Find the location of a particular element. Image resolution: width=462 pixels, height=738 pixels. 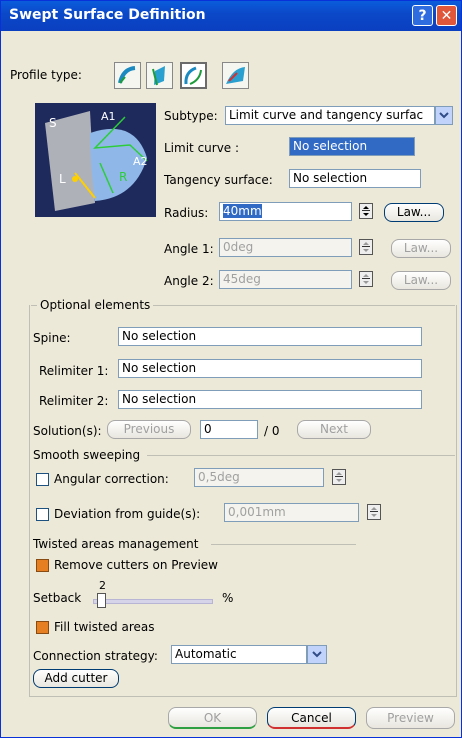

connection-strategy-label: Connection strategy: is located at coordinates (95, 656).